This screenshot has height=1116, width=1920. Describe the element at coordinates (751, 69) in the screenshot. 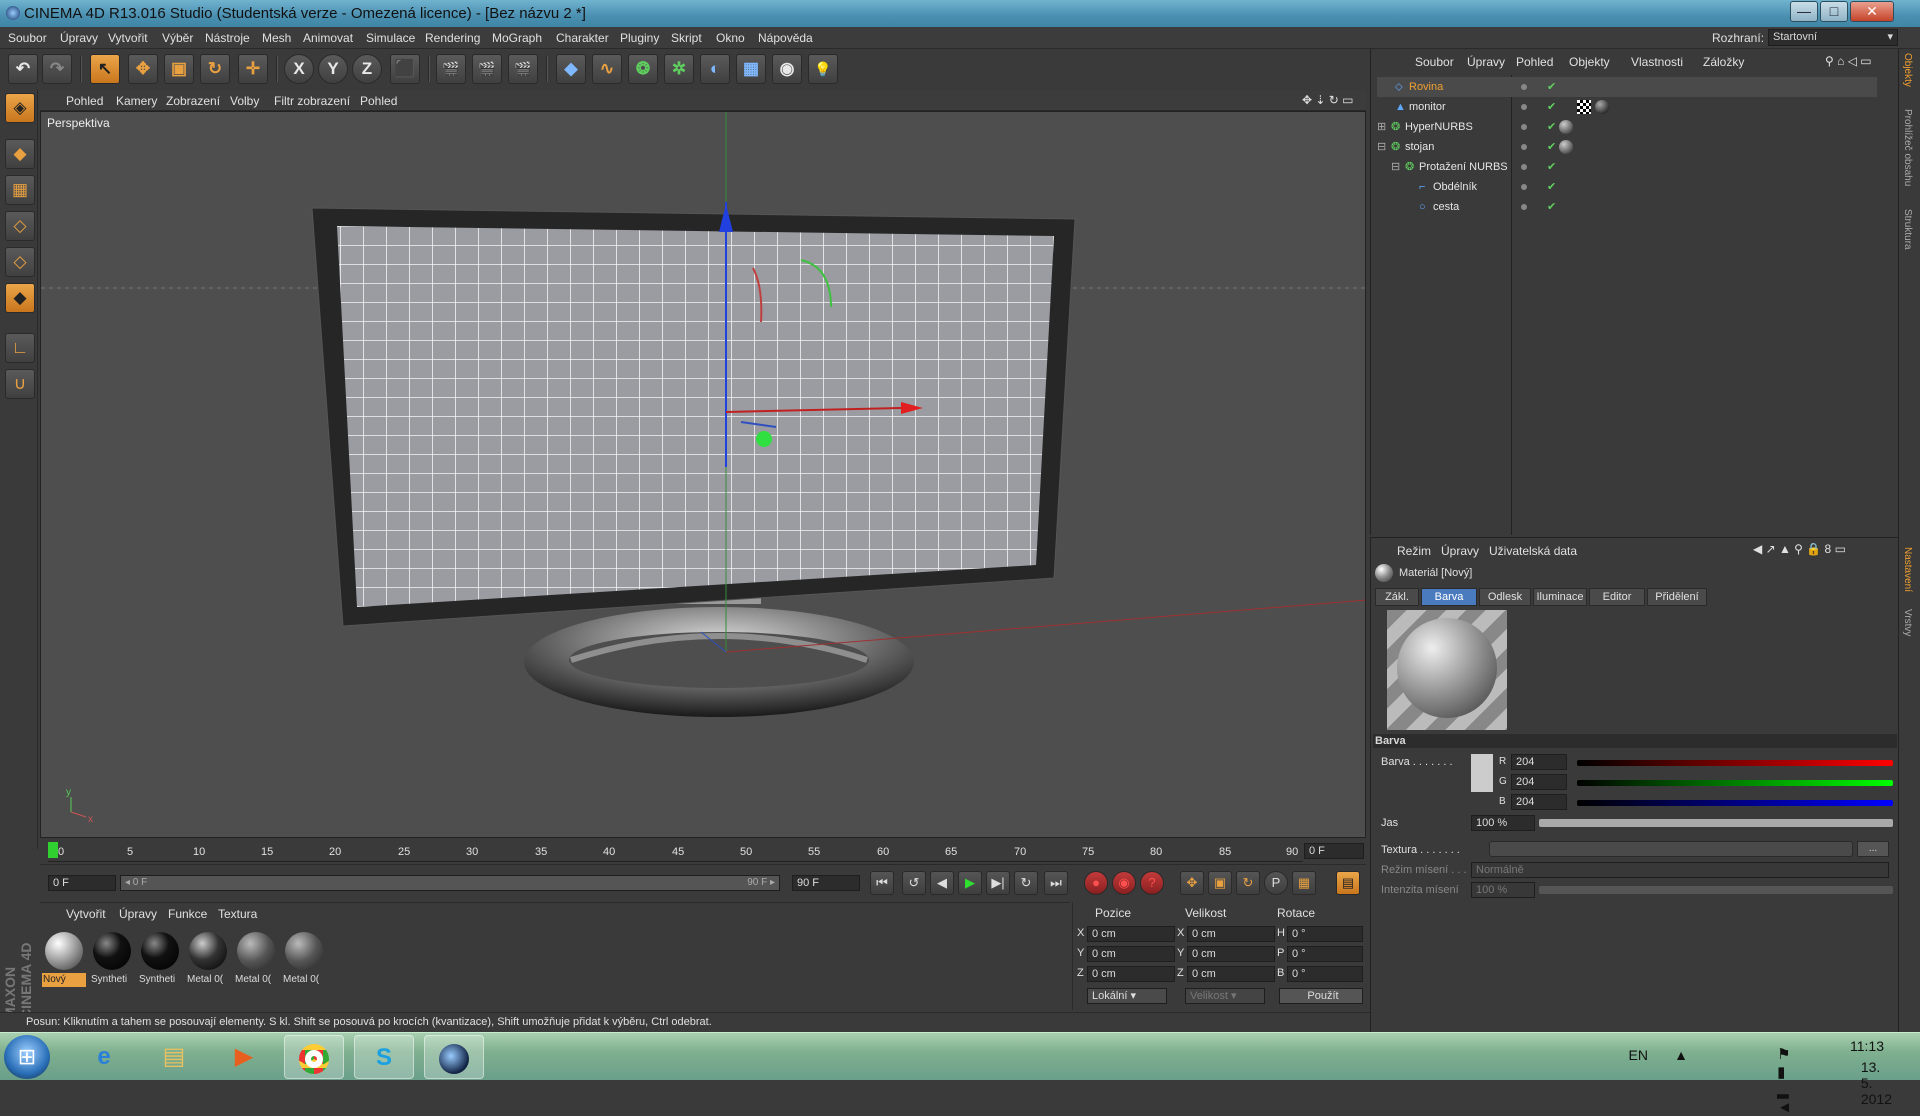

I see `floor-icon: ▦` at that location.